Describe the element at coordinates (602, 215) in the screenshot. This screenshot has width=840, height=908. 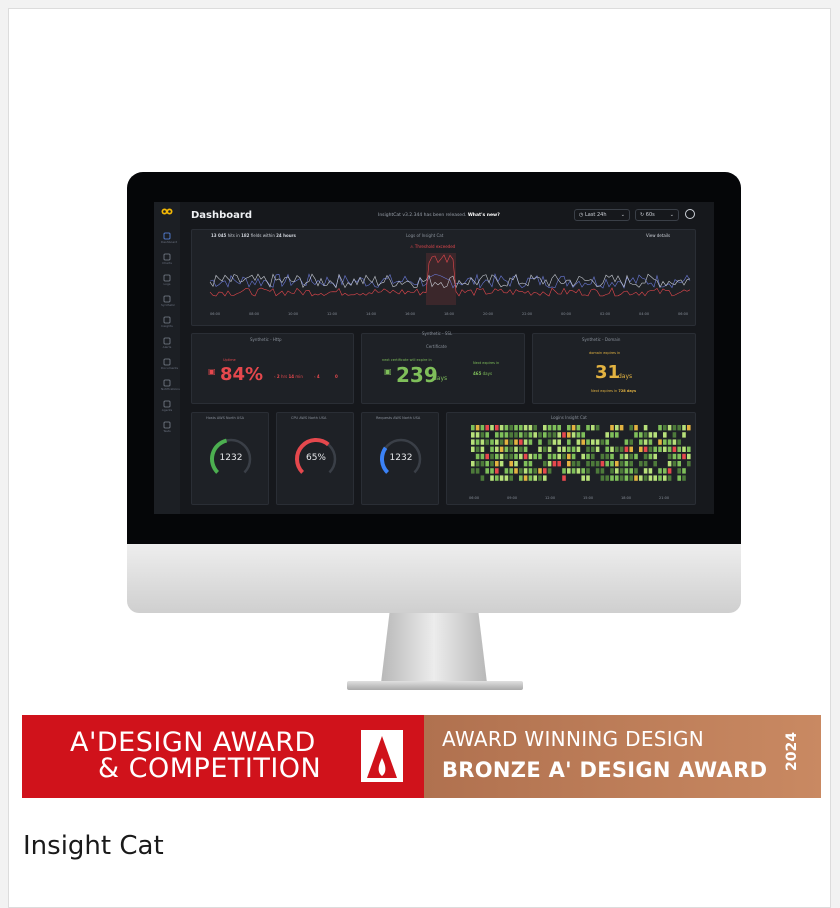
I see `time-range-select: ◷ Last 24h ⌄` at that location.